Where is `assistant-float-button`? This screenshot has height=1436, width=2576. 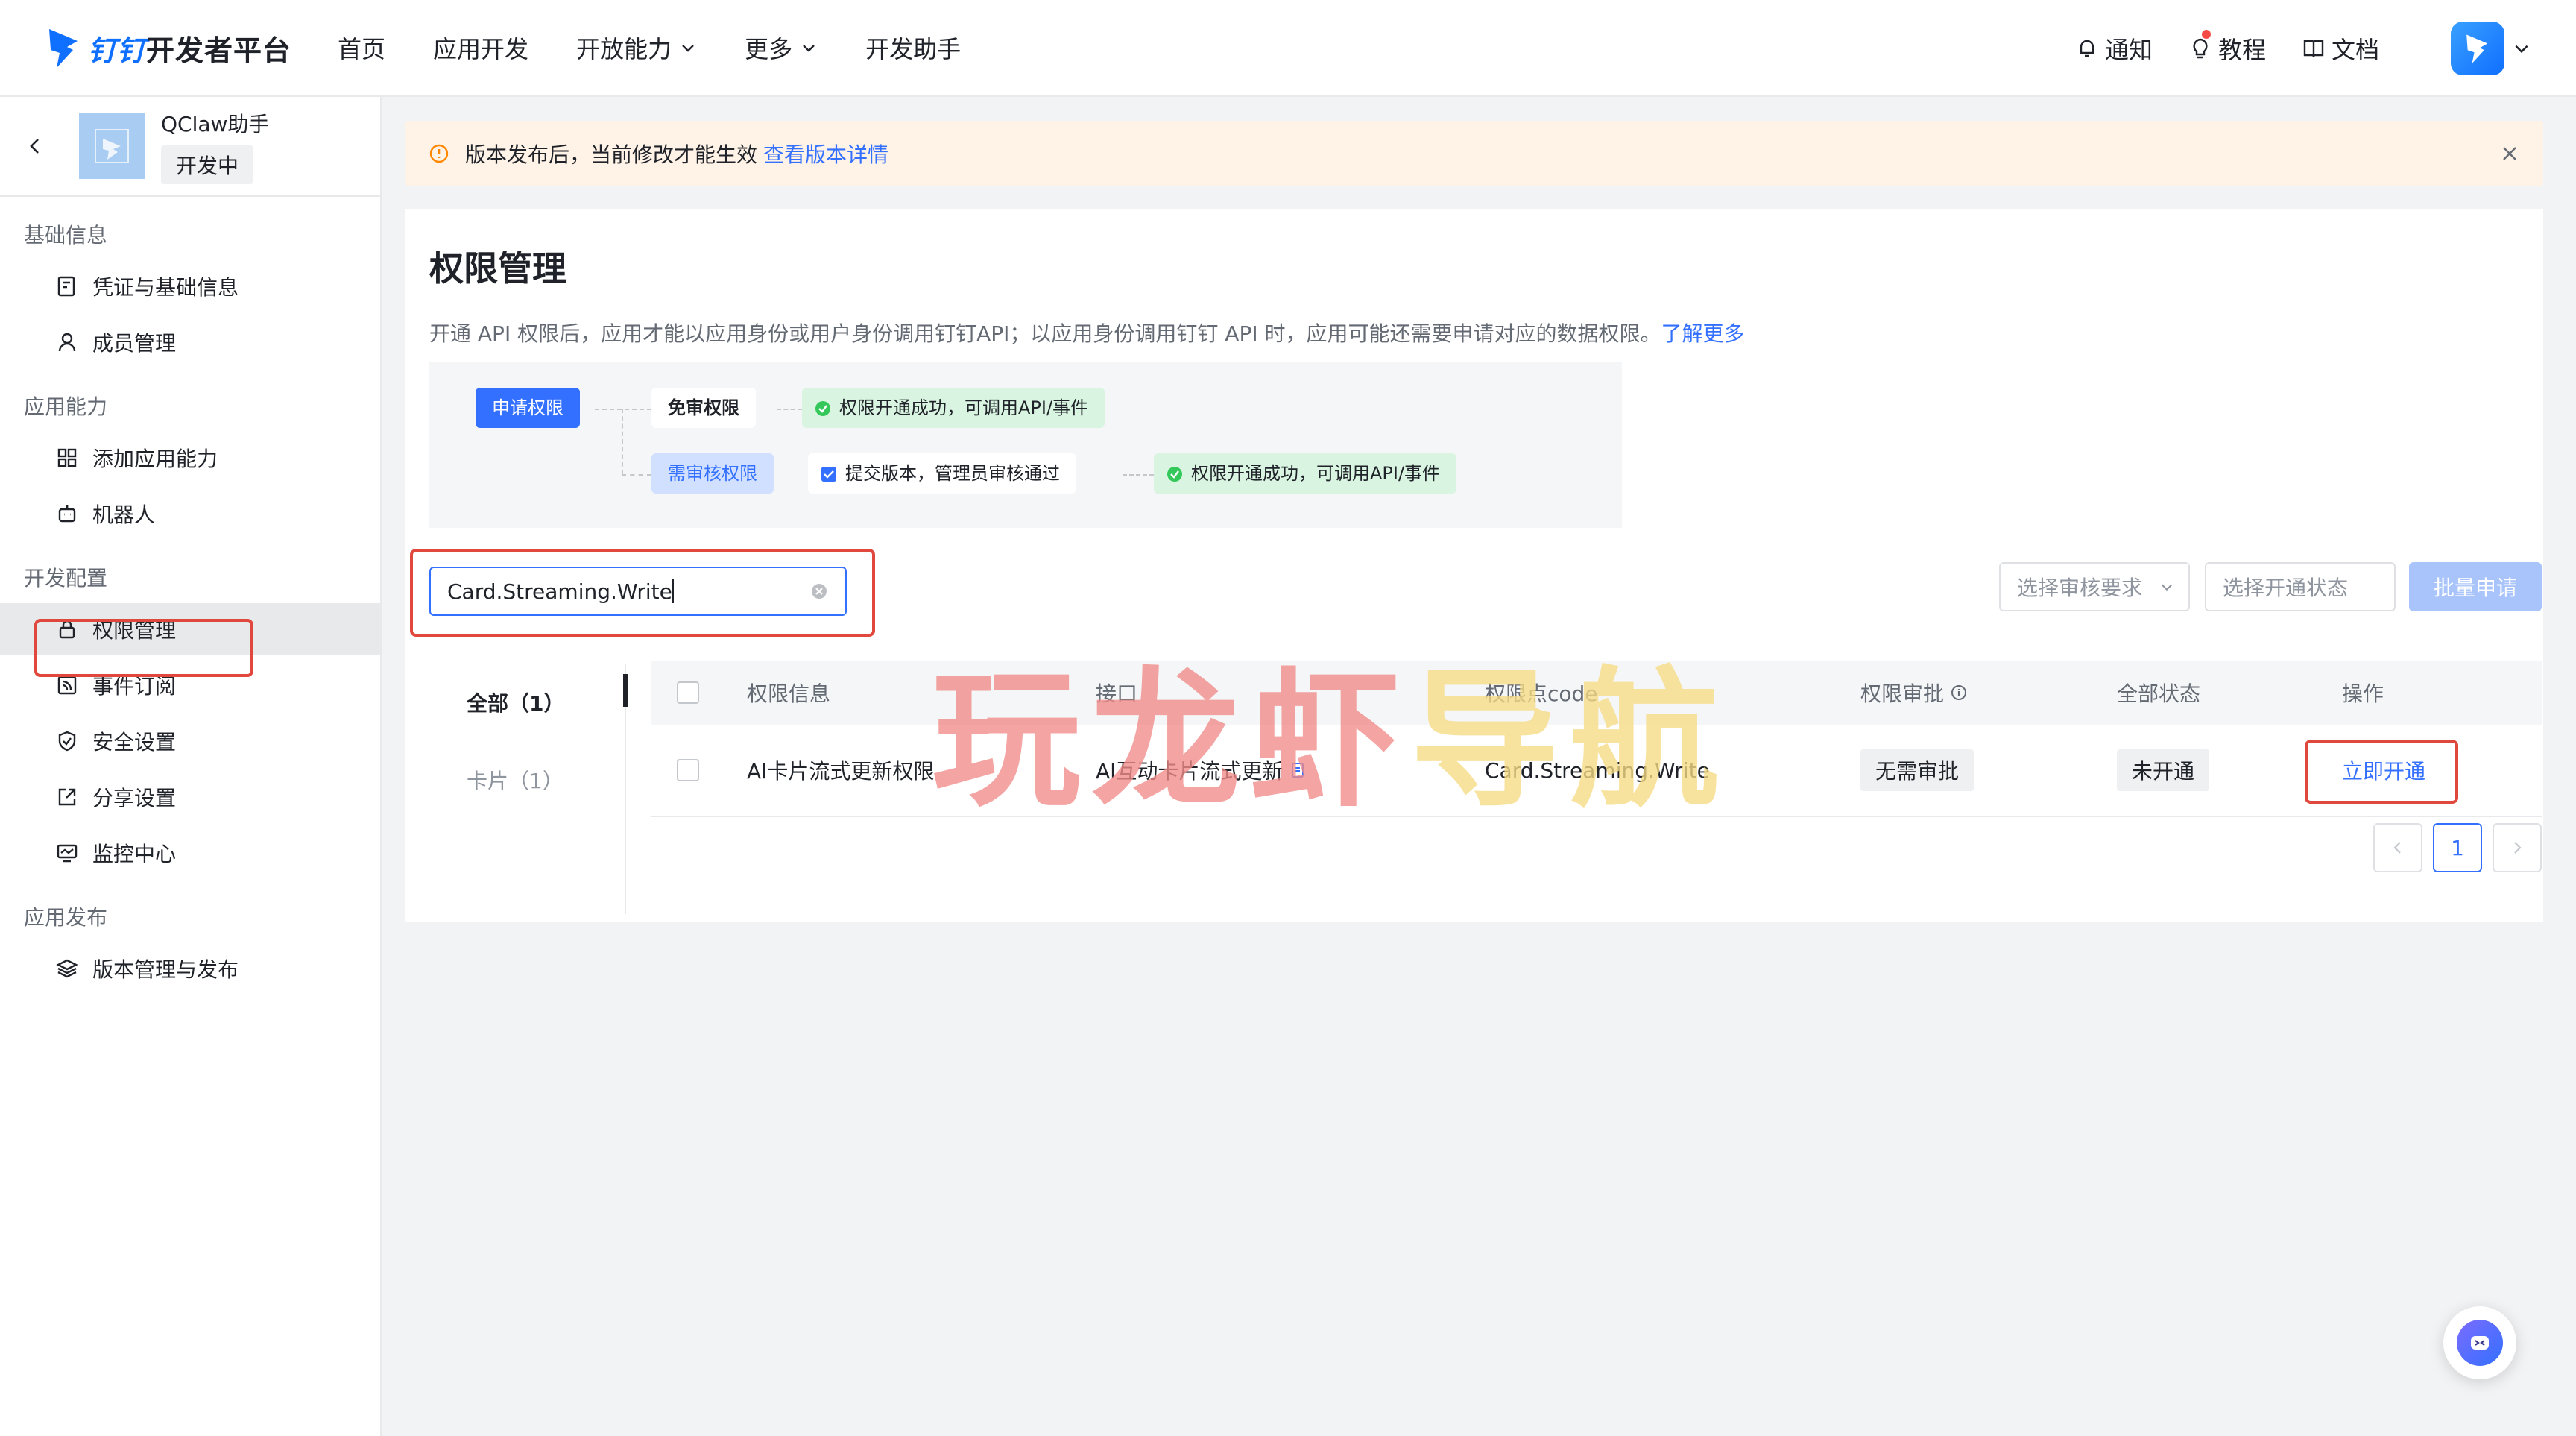 assistant-float-button is located at coordinates (2479, 1342).